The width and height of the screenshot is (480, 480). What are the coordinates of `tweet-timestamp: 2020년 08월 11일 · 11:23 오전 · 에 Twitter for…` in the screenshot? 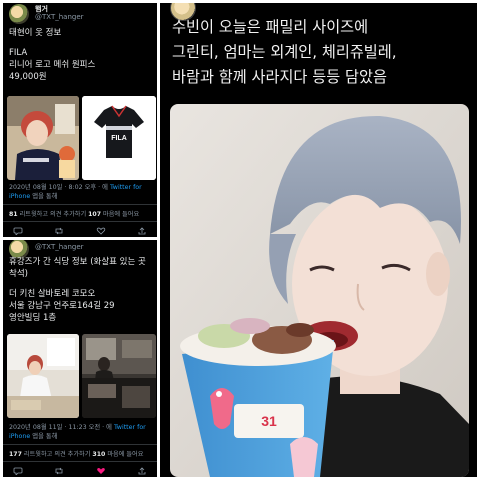 It's located at (81, 432).